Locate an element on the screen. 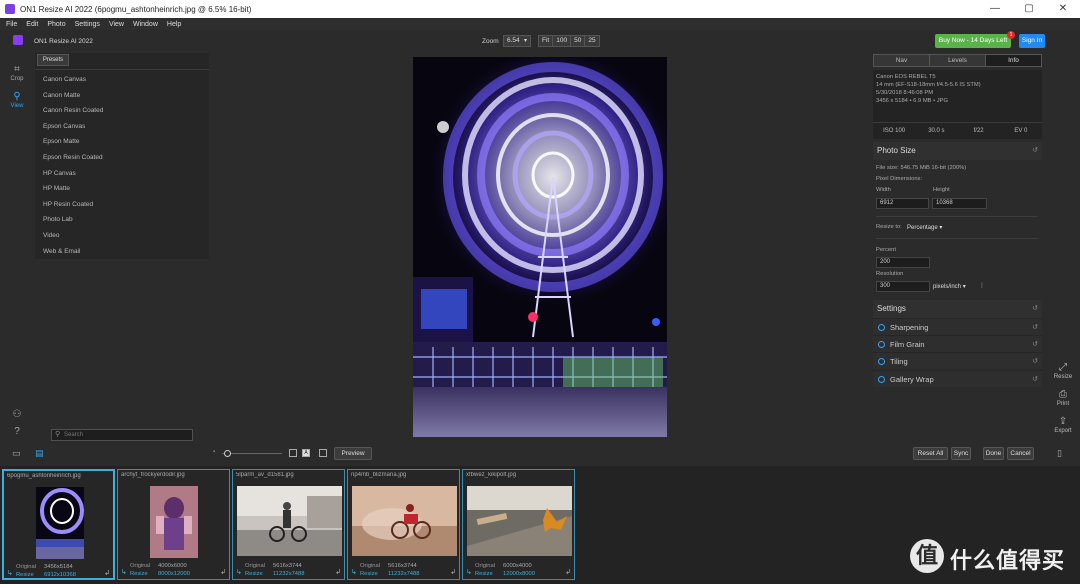 The width and height of the screenshot is (1080, 584). tab-info: Info is located at coordinates (1013, 60).